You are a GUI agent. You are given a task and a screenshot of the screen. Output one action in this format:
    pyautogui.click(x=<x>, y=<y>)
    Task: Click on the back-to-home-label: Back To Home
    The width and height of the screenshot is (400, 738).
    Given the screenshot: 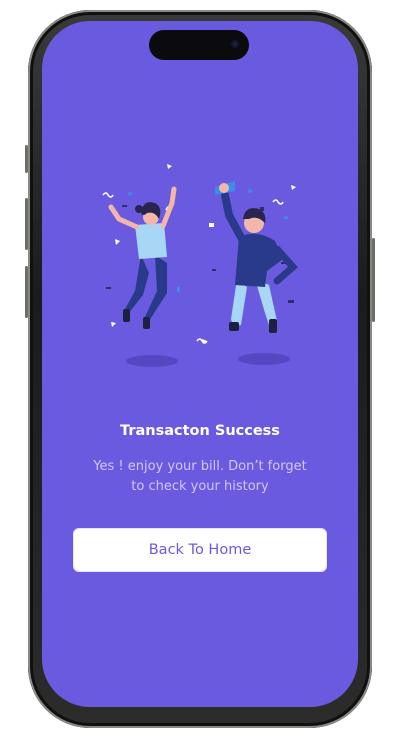 What is the action you would take?
    pyautogui.click(x=200, y=550)
    